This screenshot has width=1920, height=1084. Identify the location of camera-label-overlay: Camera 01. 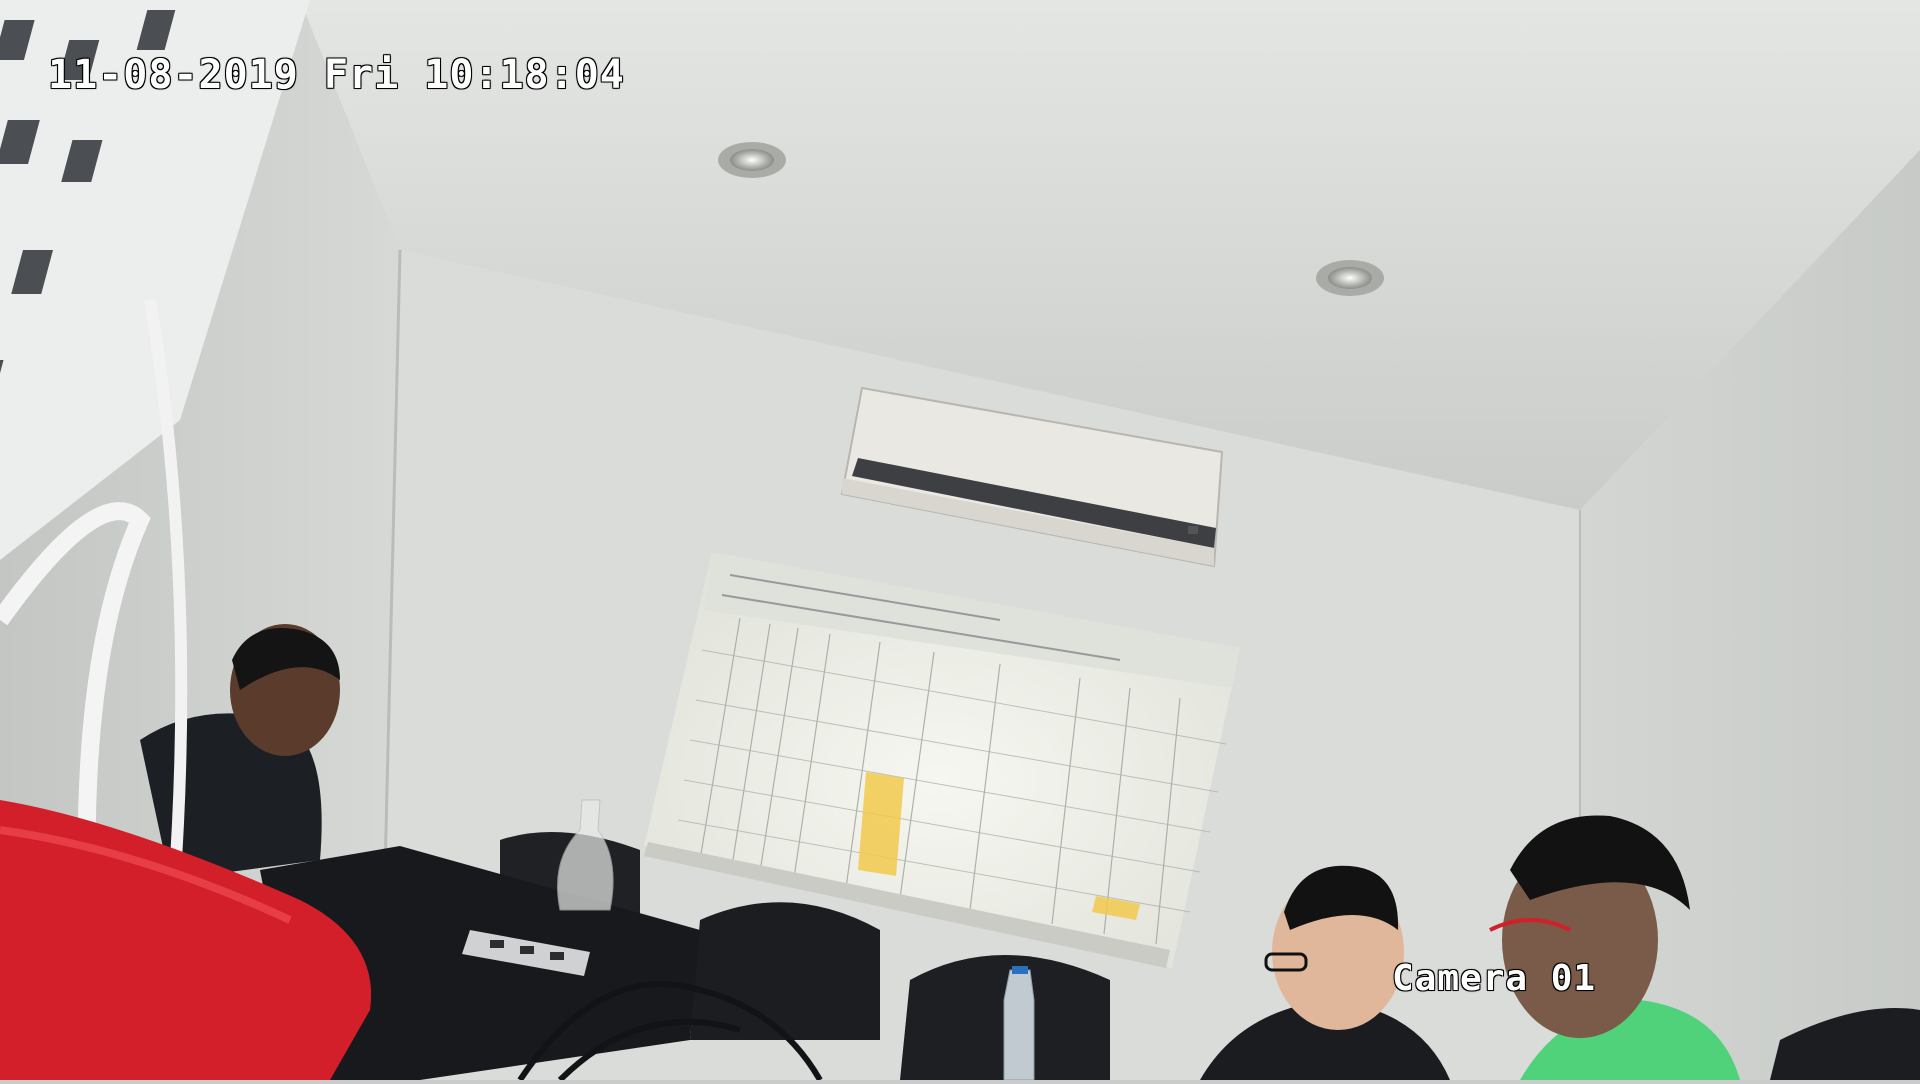
(1494, 978).